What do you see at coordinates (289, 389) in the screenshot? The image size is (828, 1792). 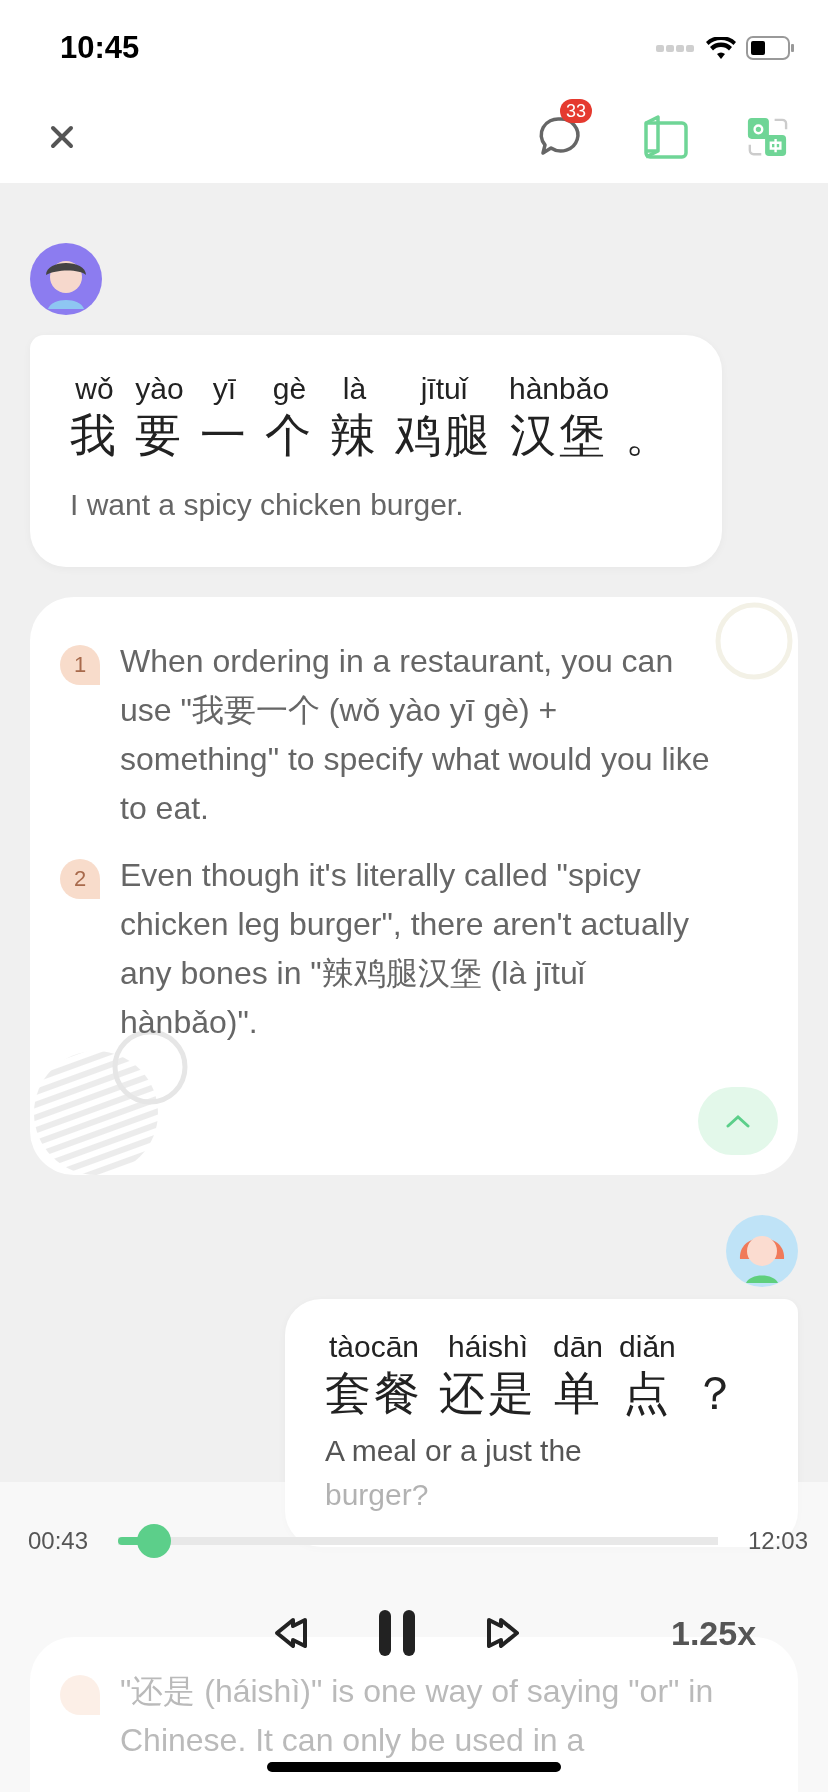 I see `pinyin-text: gè` at bounding box center [289, 389].